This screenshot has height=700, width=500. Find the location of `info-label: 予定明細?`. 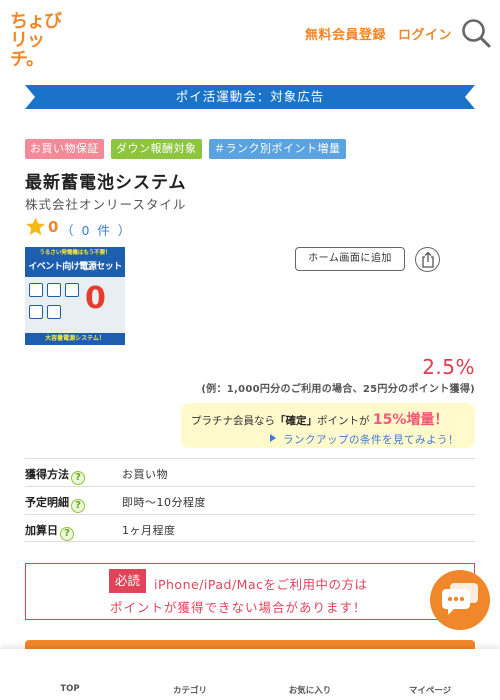

info-label: 予定明細? is located at coordinates (55, 503).